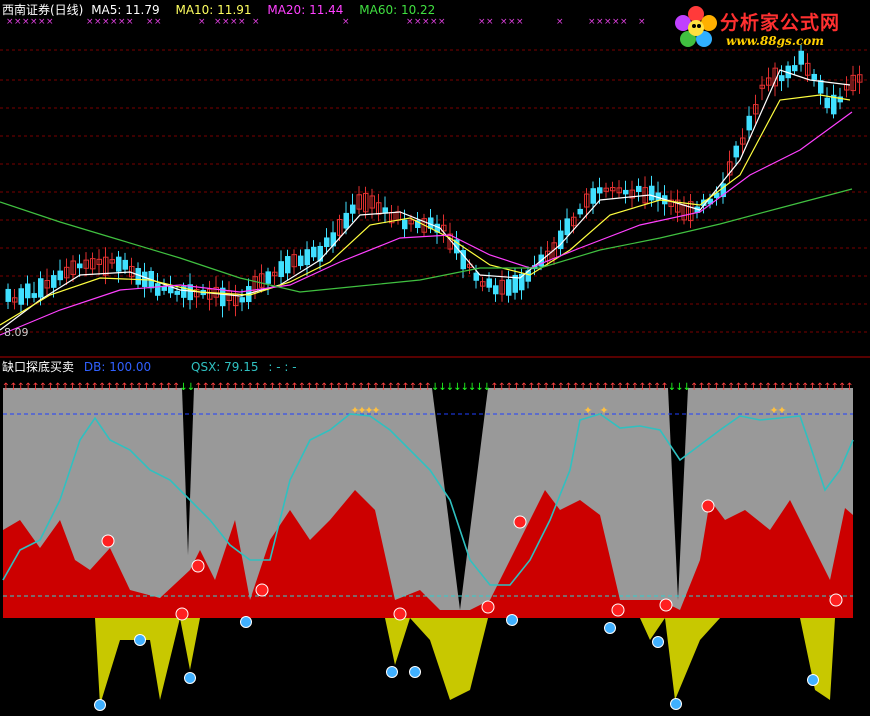  Describe the element at coordinates (308, 10) in the screenshot. I see `ma20-readout: MA20: 11.44` at that location.